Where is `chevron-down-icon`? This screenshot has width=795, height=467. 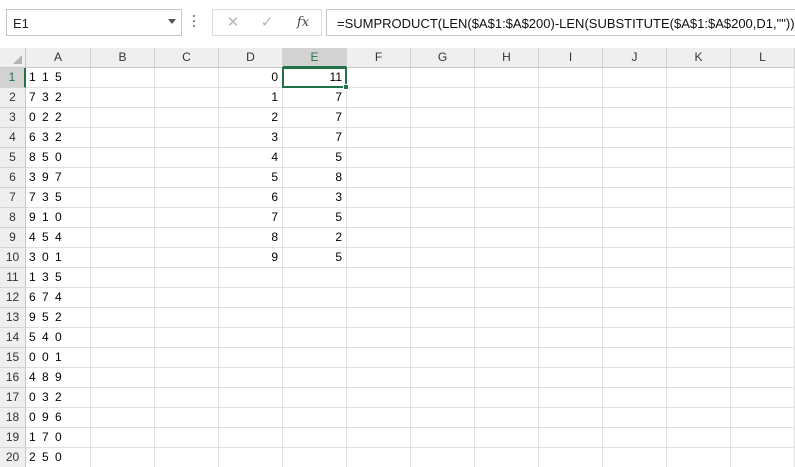 chevron-down-icon is located at coordinates (172, 21).